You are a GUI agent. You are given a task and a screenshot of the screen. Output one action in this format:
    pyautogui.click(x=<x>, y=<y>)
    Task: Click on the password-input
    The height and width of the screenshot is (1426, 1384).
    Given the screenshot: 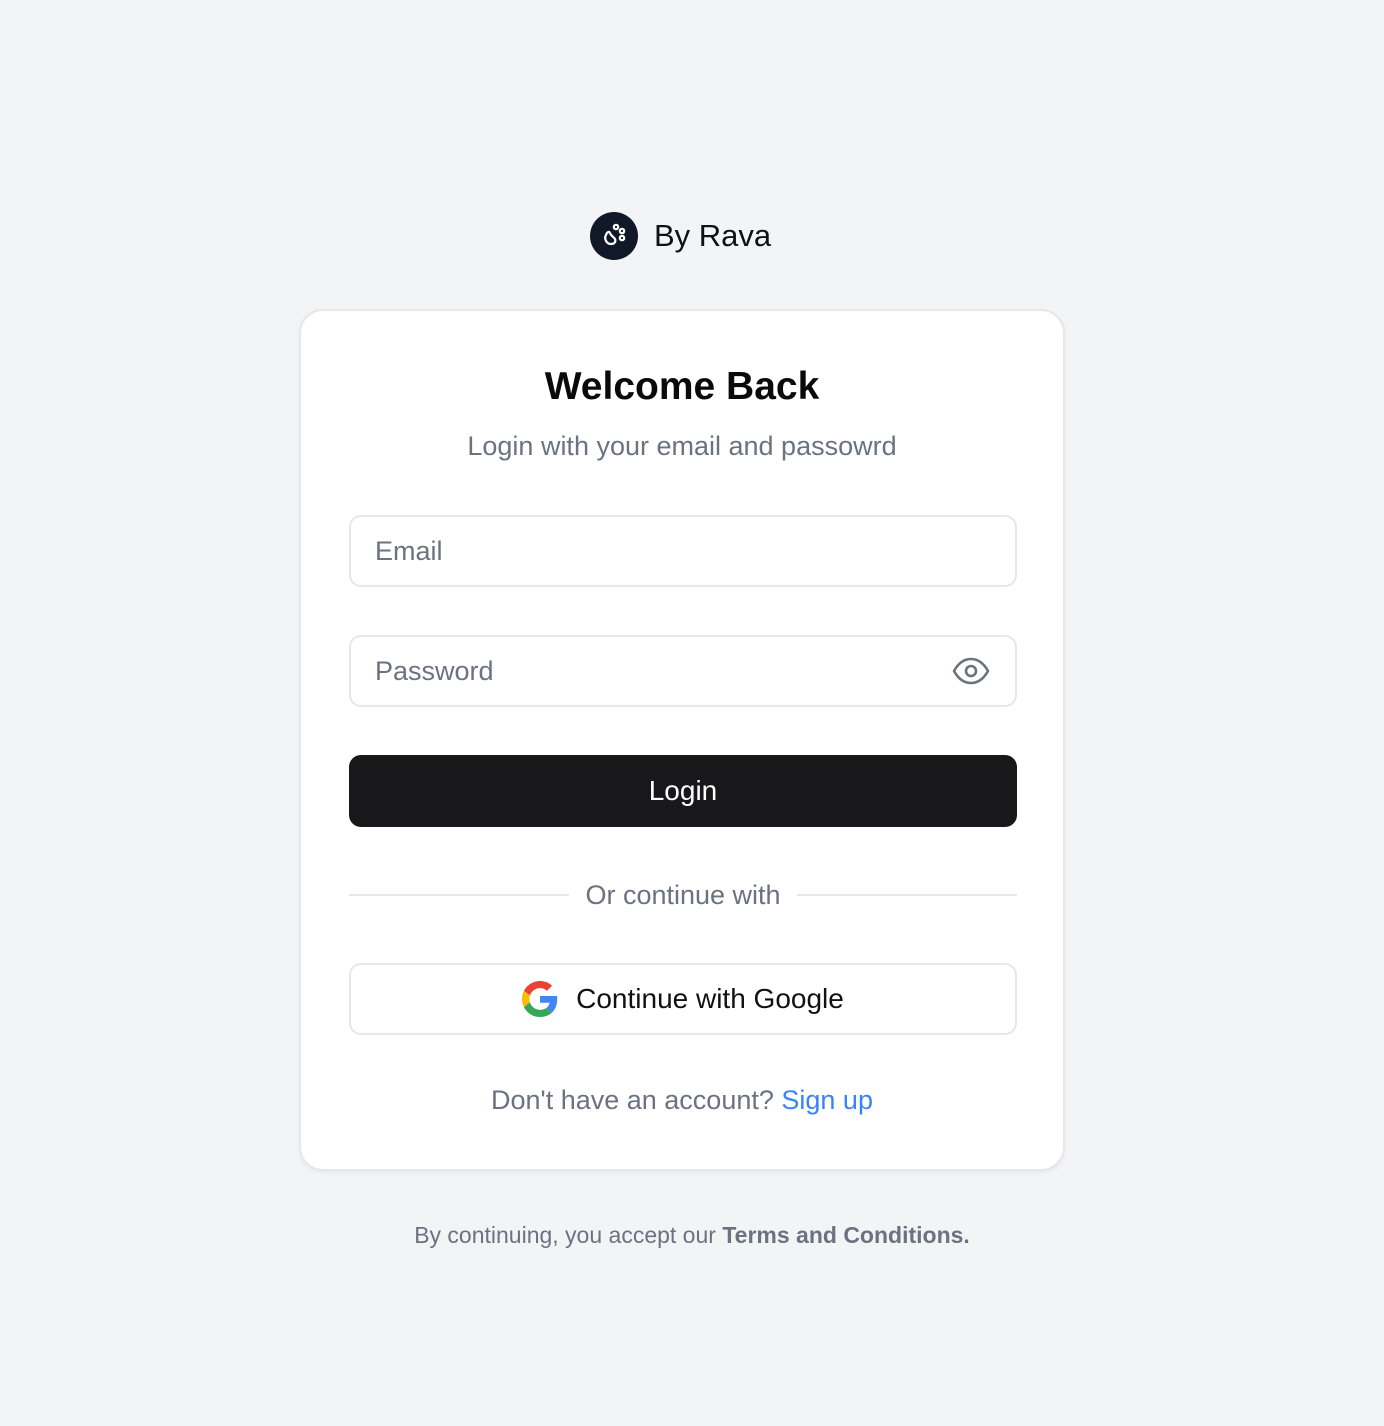 What is the action you would take?
    pyautogui.click(x=663, y=671)
    